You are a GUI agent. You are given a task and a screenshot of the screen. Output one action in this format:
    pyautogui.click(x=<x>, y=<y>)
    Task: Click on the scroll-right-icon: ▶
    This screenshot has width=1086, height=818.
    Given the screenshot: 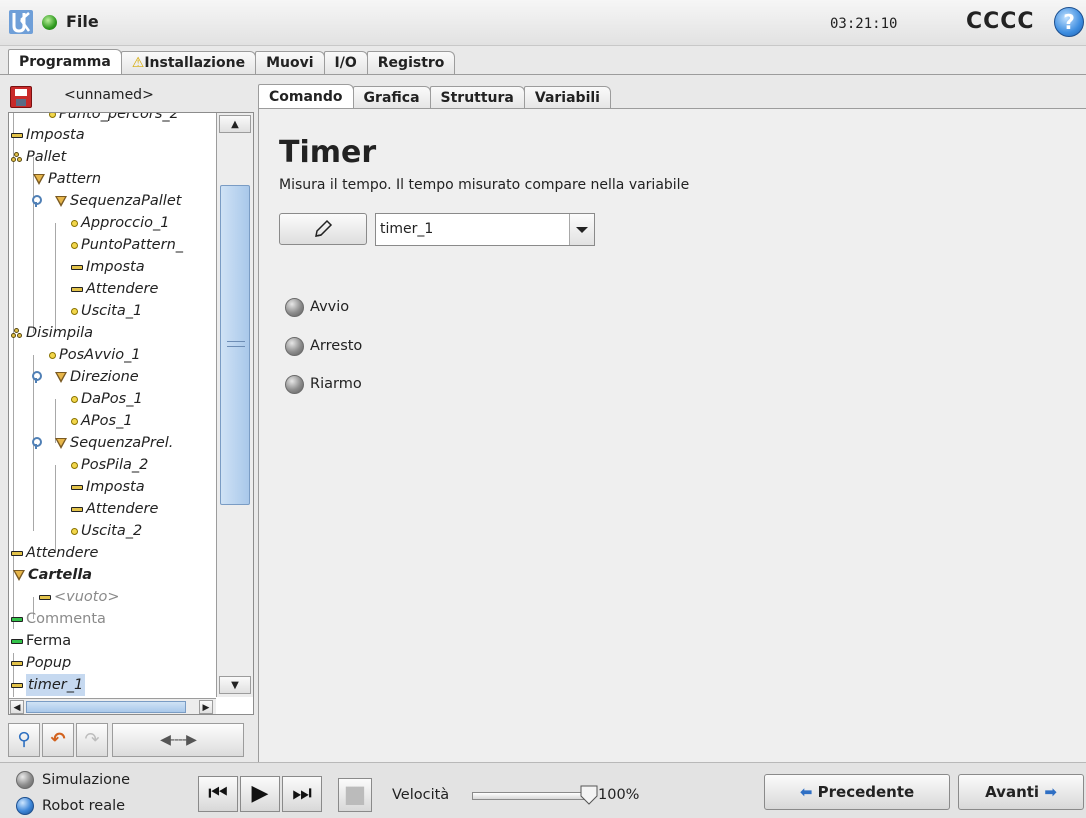 What is the action you would take?
    pyautogui.click(x=206, y=707)
    